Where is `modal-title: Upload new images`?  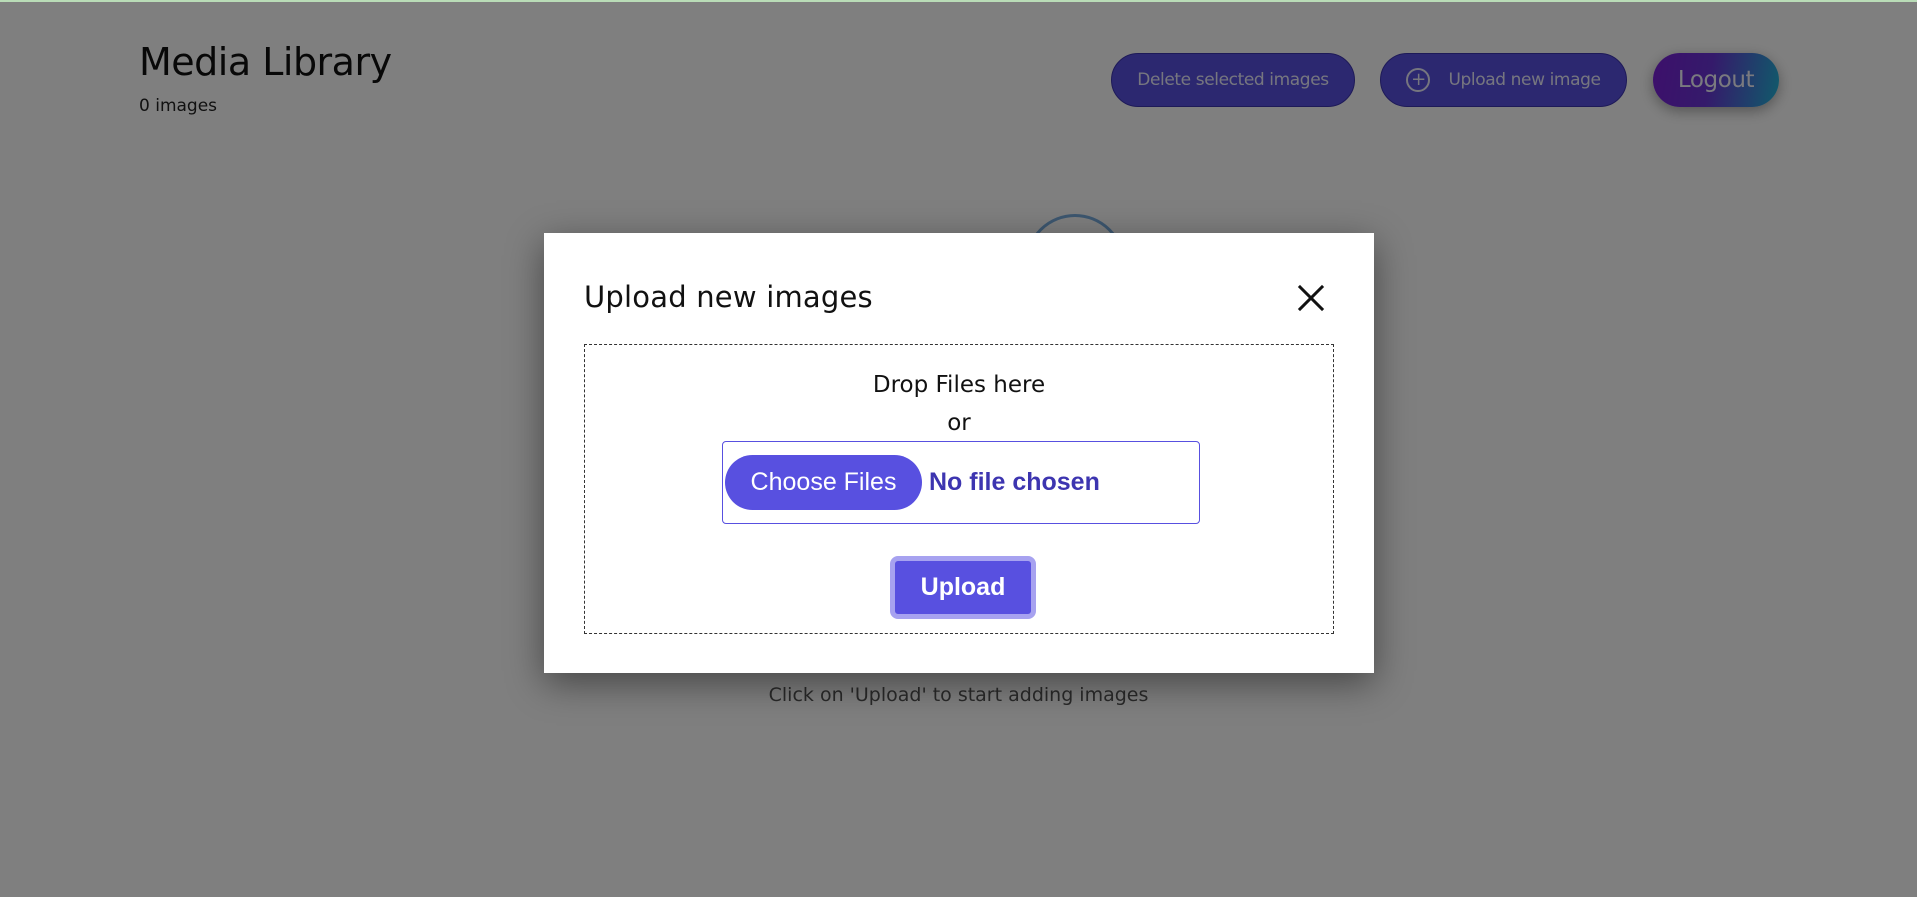 modal-title: Upload new images is located at coordinates (728, 297).